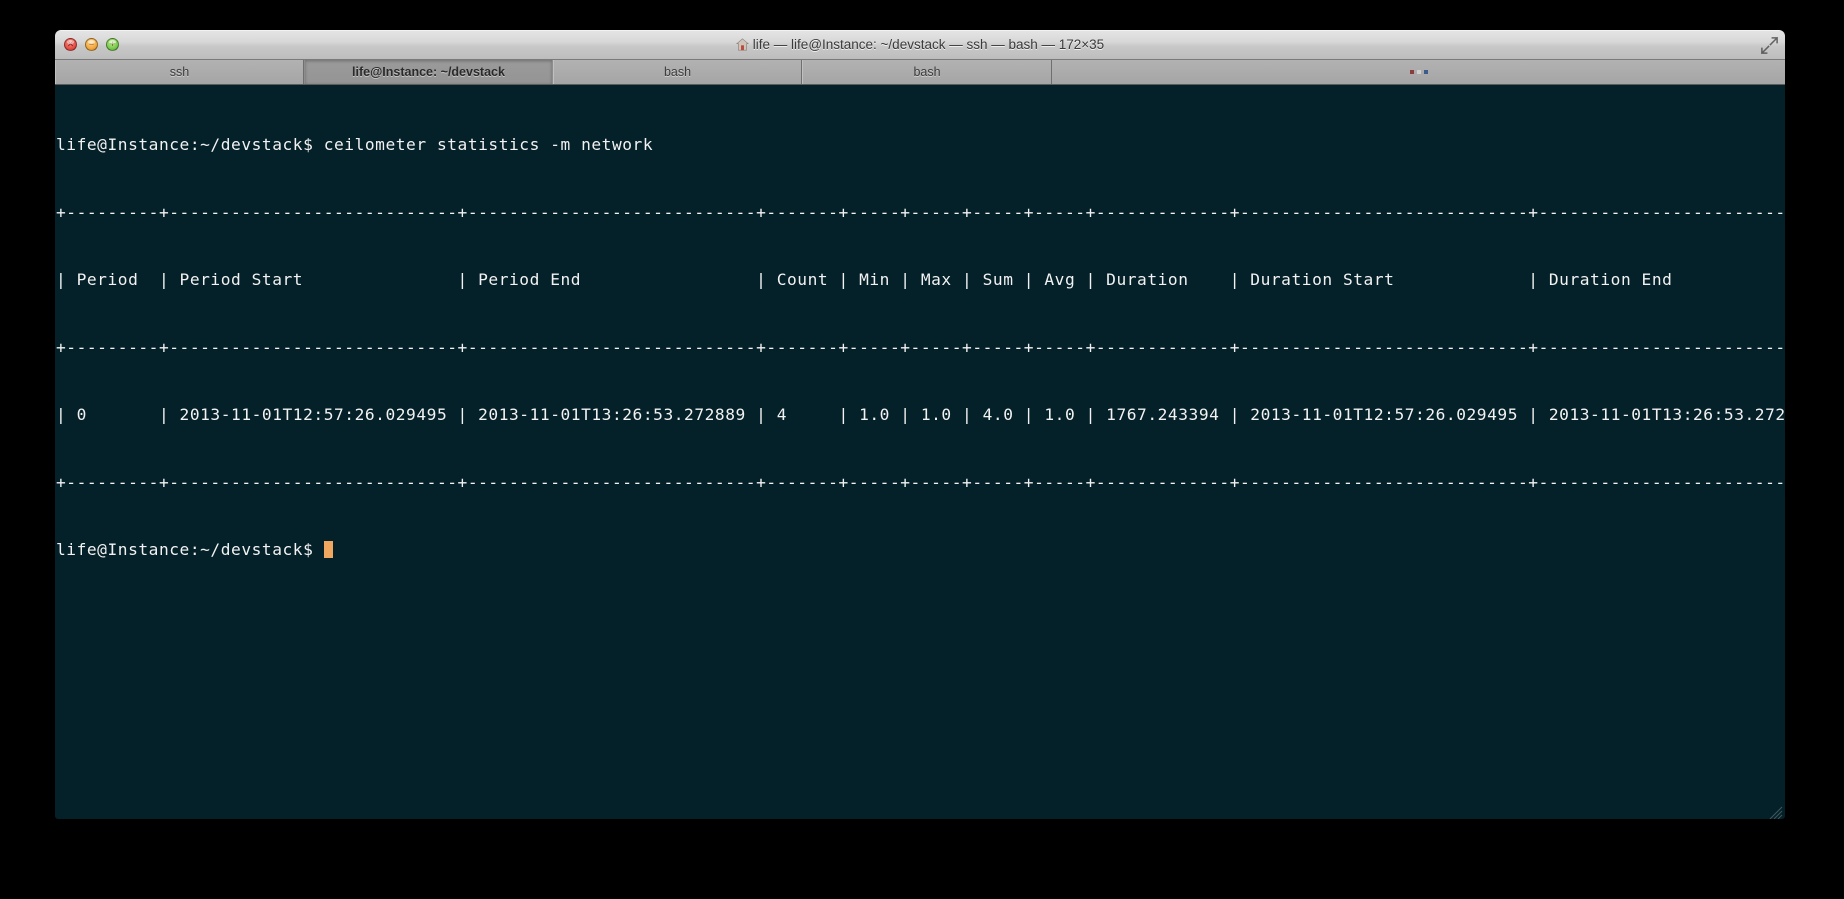 This screenshot has height=899, width=1844. I want to click on fullscreen-button, so click(1769, 45).